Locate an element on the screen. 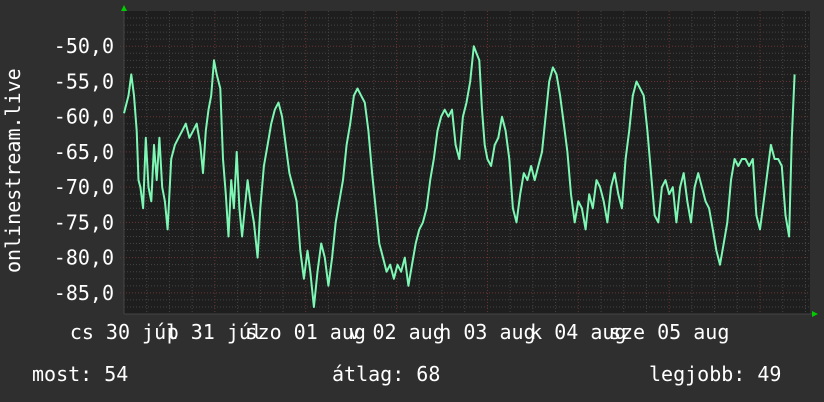  y-tick-label: -60,0 is located at coordinates (84, 117).